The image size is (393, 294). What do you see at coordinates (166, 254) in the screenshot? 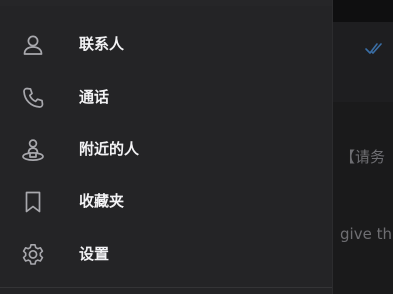
I see `drawer-item-settings: 设置` at bounding box center [166, 254].